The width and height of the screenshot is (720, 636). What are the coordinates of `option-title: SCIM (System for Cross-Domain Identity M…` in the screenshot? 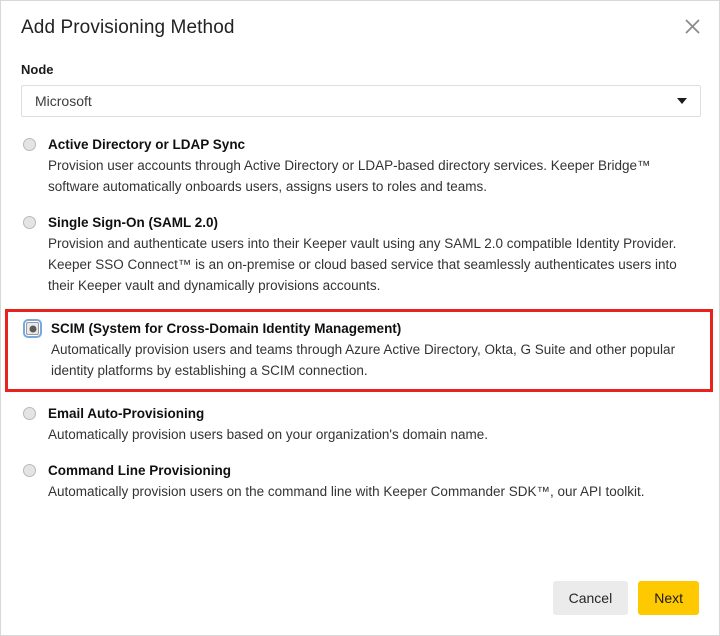 It's located at (376, 328).